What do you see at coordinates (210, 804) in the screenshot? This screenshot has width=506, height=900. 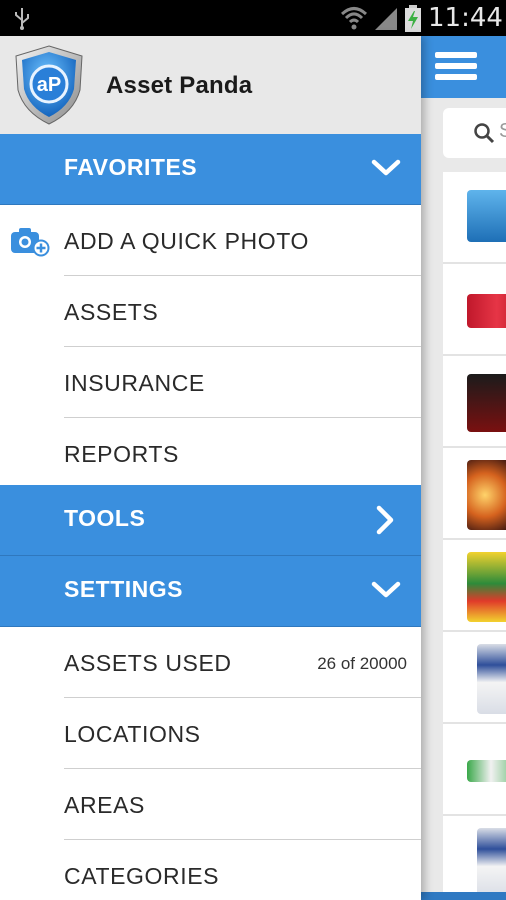 I see `menu-item-areas: AREAS` at bounding box center [210, 804].